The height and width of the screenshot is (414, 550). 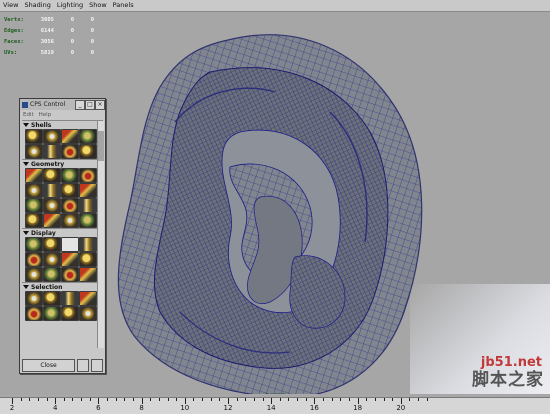 I want to click on menu-help: Help, so click(x=45, y=115).